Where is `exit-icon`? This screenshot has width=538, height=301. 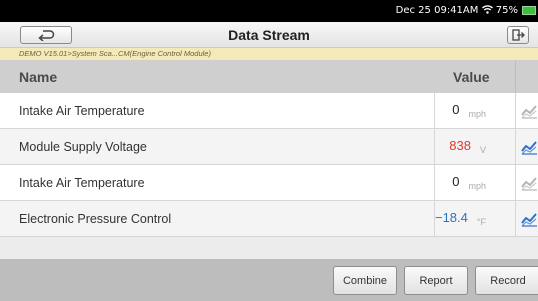
exit-icon is located at coordinates (518, 35).